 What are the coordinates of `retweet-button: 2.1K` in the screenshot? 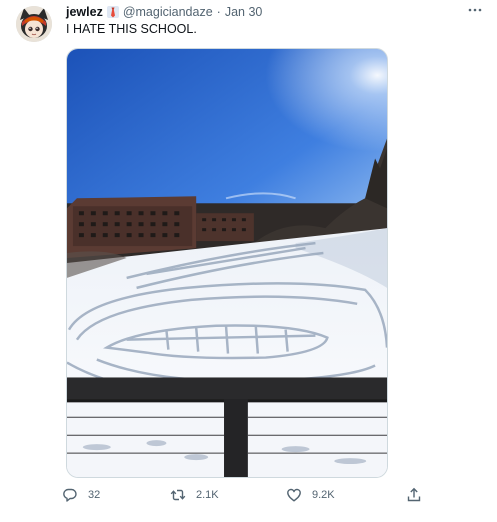 It's located at (194, 495).